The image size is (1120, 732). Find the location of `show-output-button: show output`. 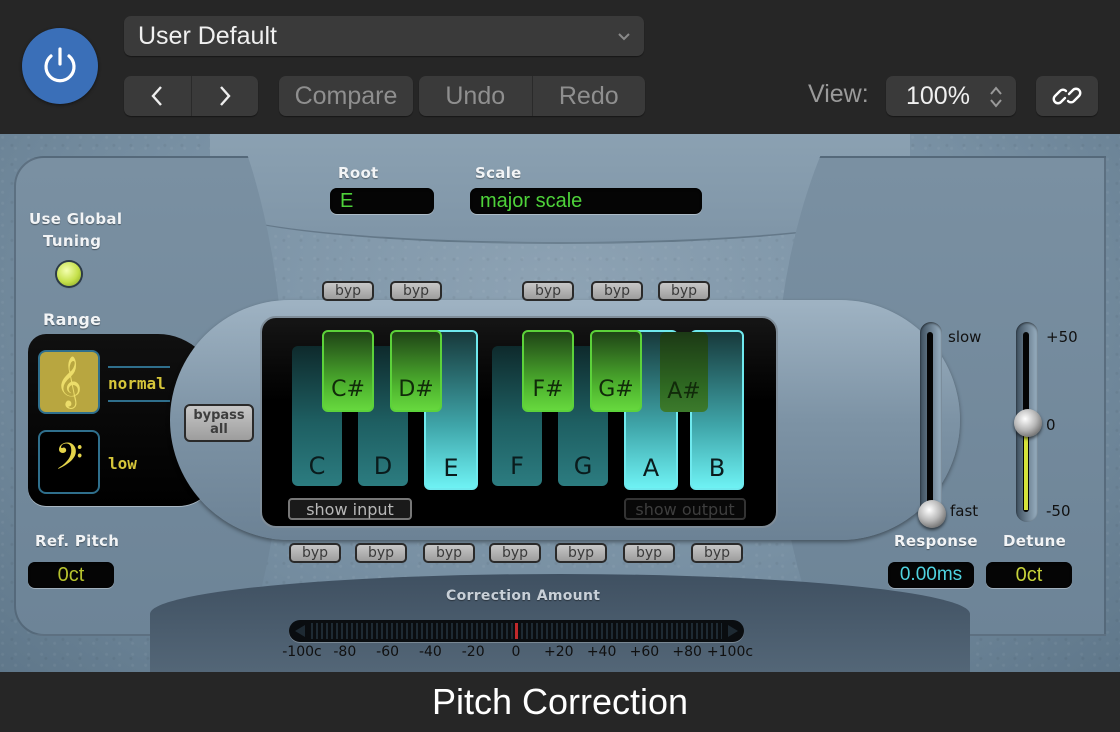

show-output-button: show output is located at coordinates (685, 509).